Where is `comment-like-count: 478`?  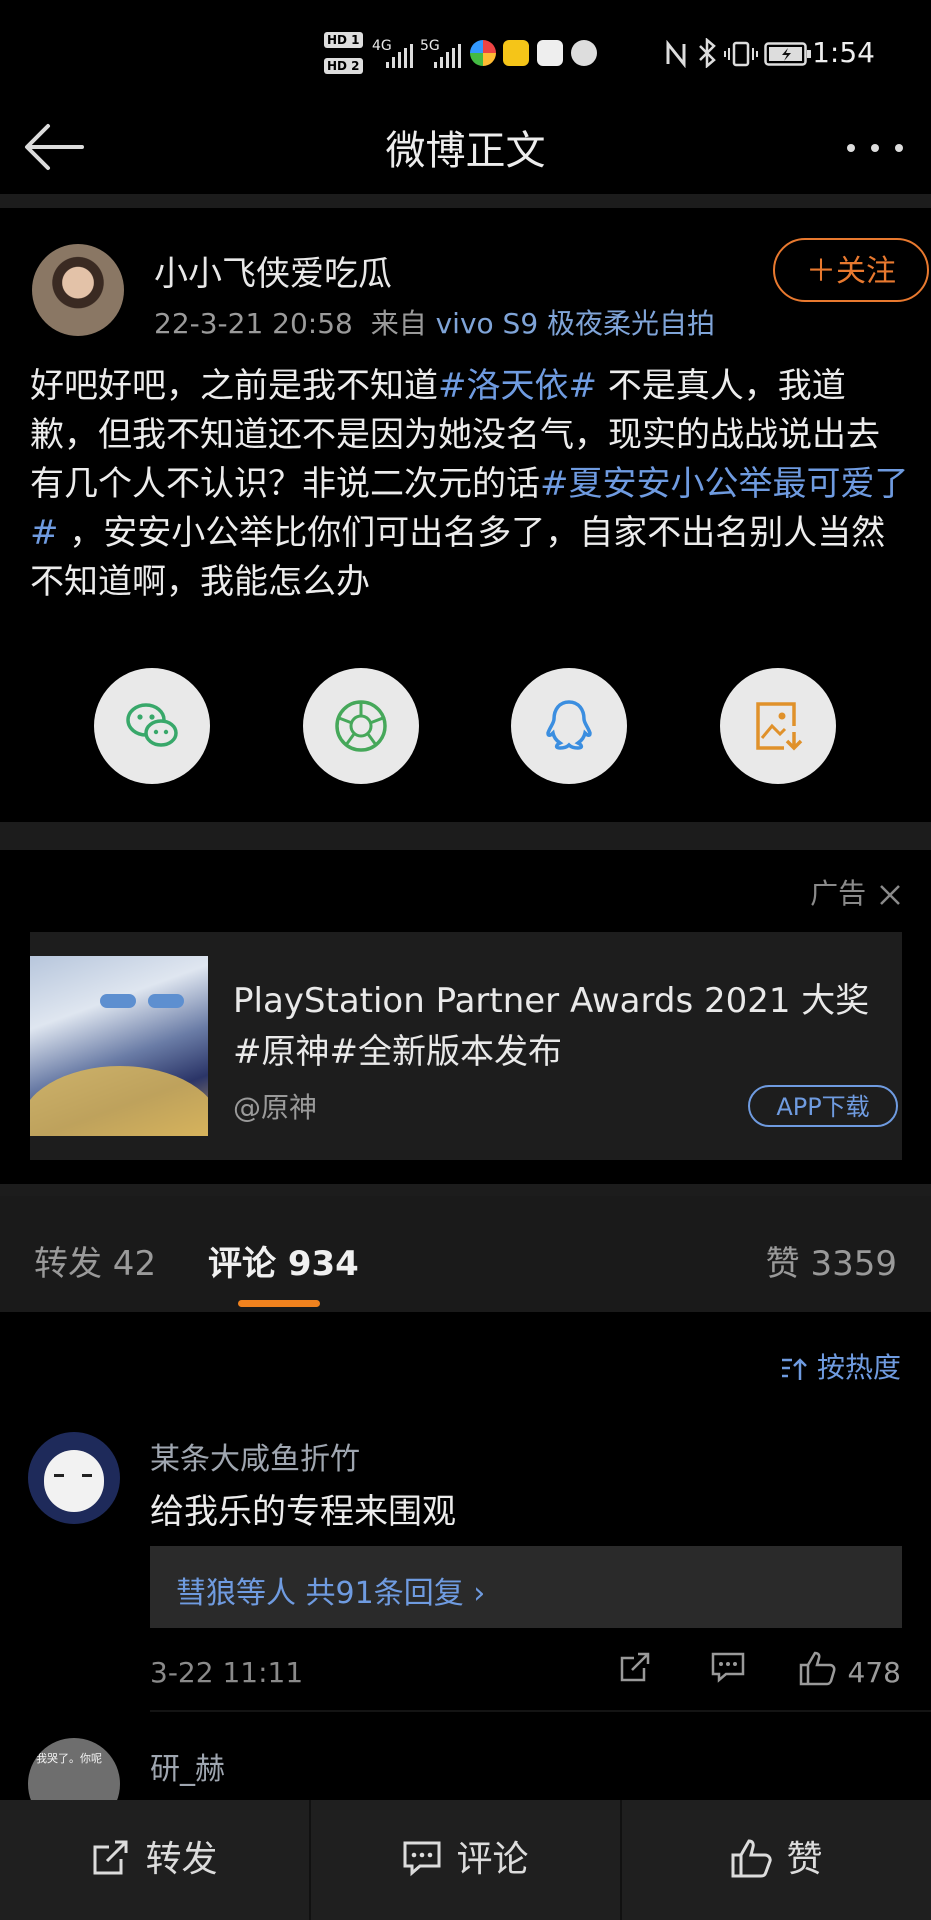
comment-like-count: 478 is located at coordinates (874, 1672).